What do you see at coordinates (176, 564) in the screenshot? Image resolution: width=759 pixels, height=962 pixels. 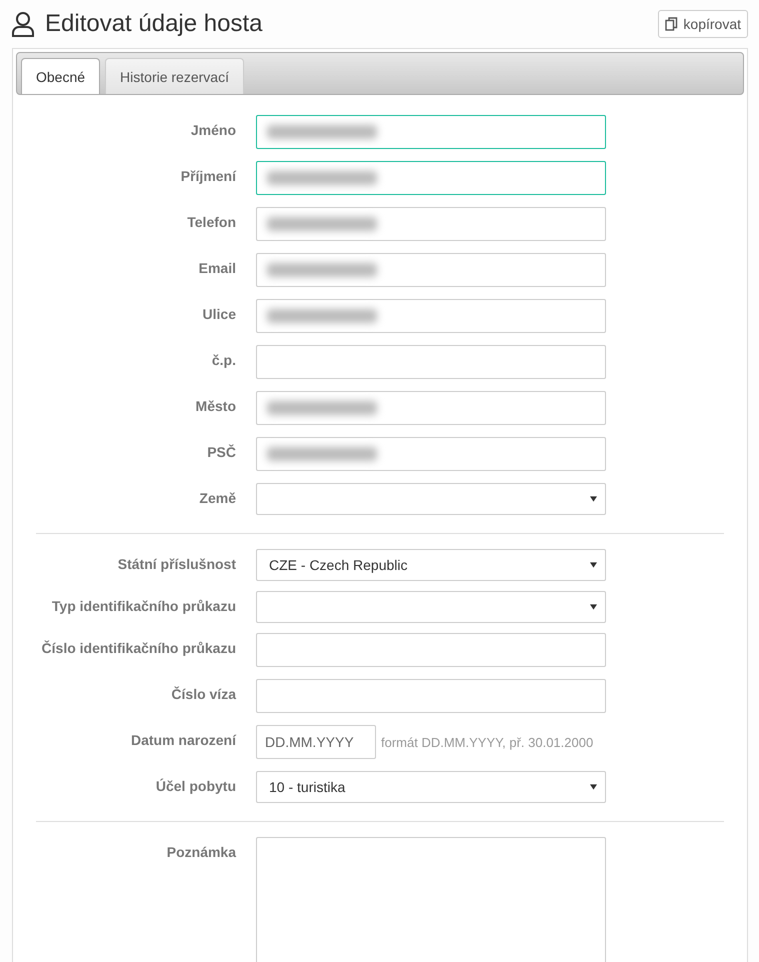 I see `field-label: Státní příslušnost` at bounding box center [176, 564].